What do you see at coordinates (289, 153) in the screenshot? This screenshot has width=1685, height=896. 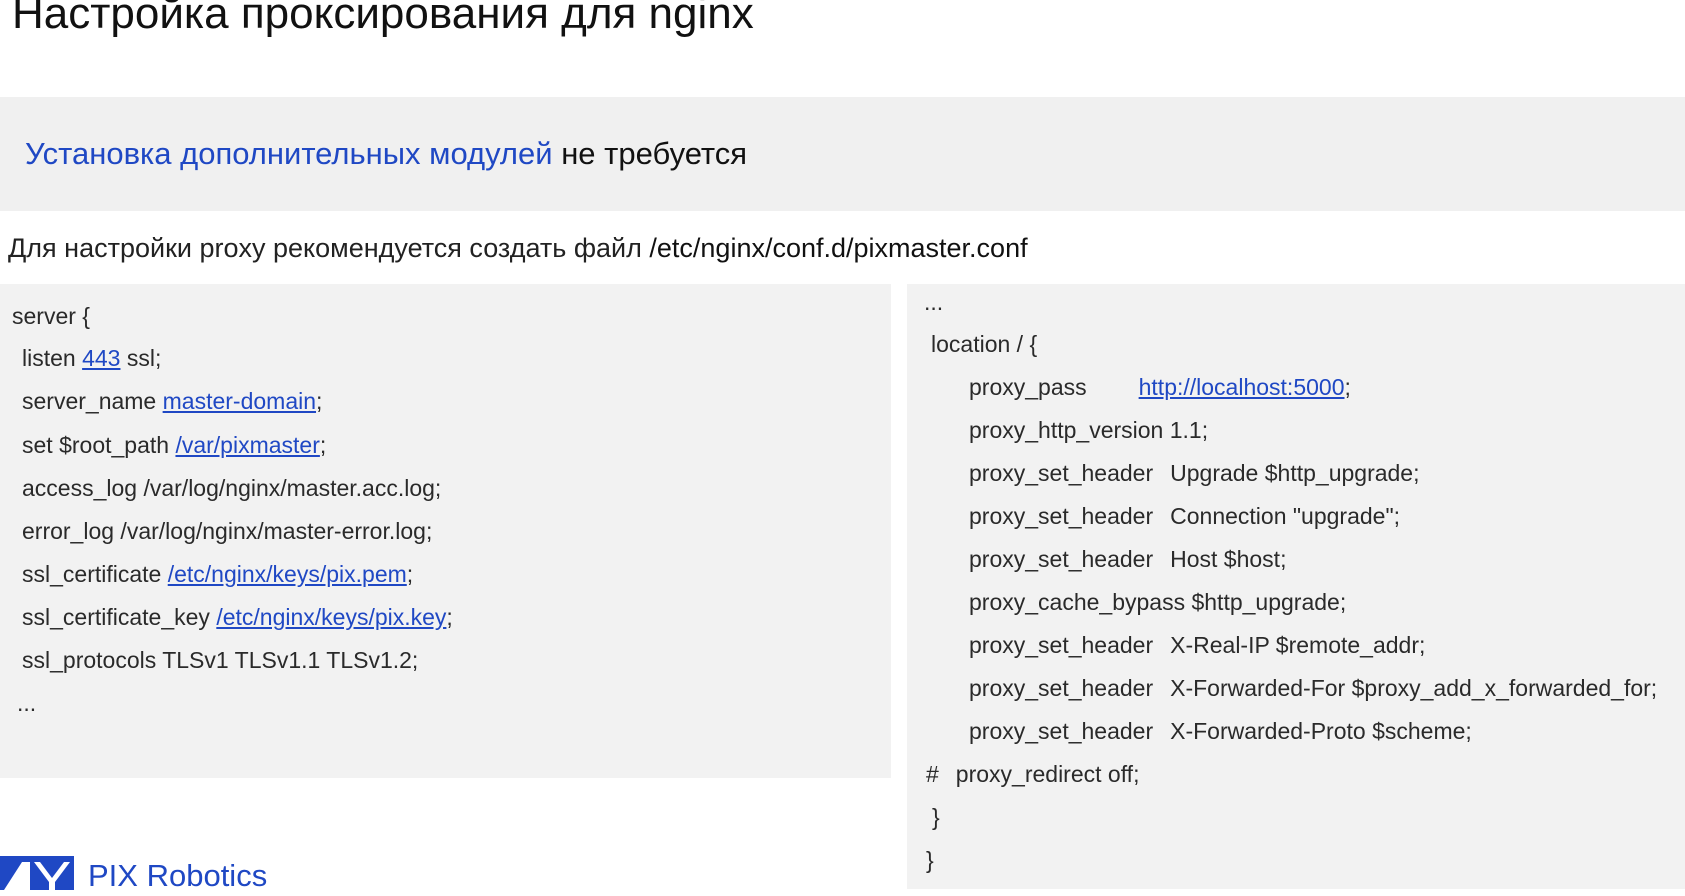 I see `note-highlight-link: Установка дополнительных модулей` at bounding box center [289, 153].